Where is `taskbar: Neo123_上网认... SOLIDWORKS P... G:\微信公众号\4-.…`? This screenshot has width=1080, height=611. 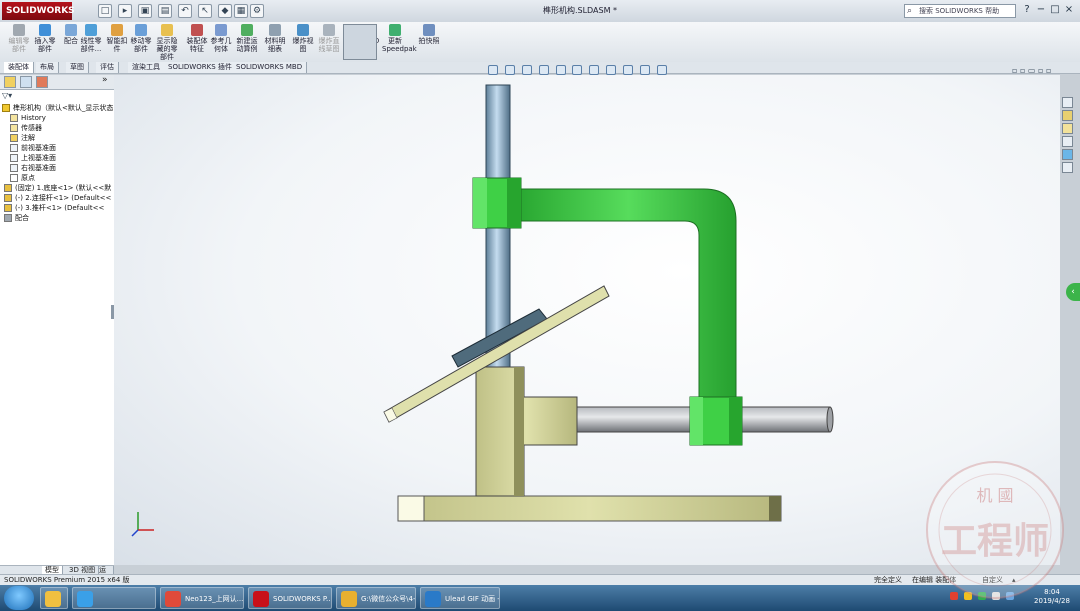 taskbar: Neo123_上网认... SOLIDWORKS P... G:\微信公众号\4-.… is located at coordinates (540, 598).